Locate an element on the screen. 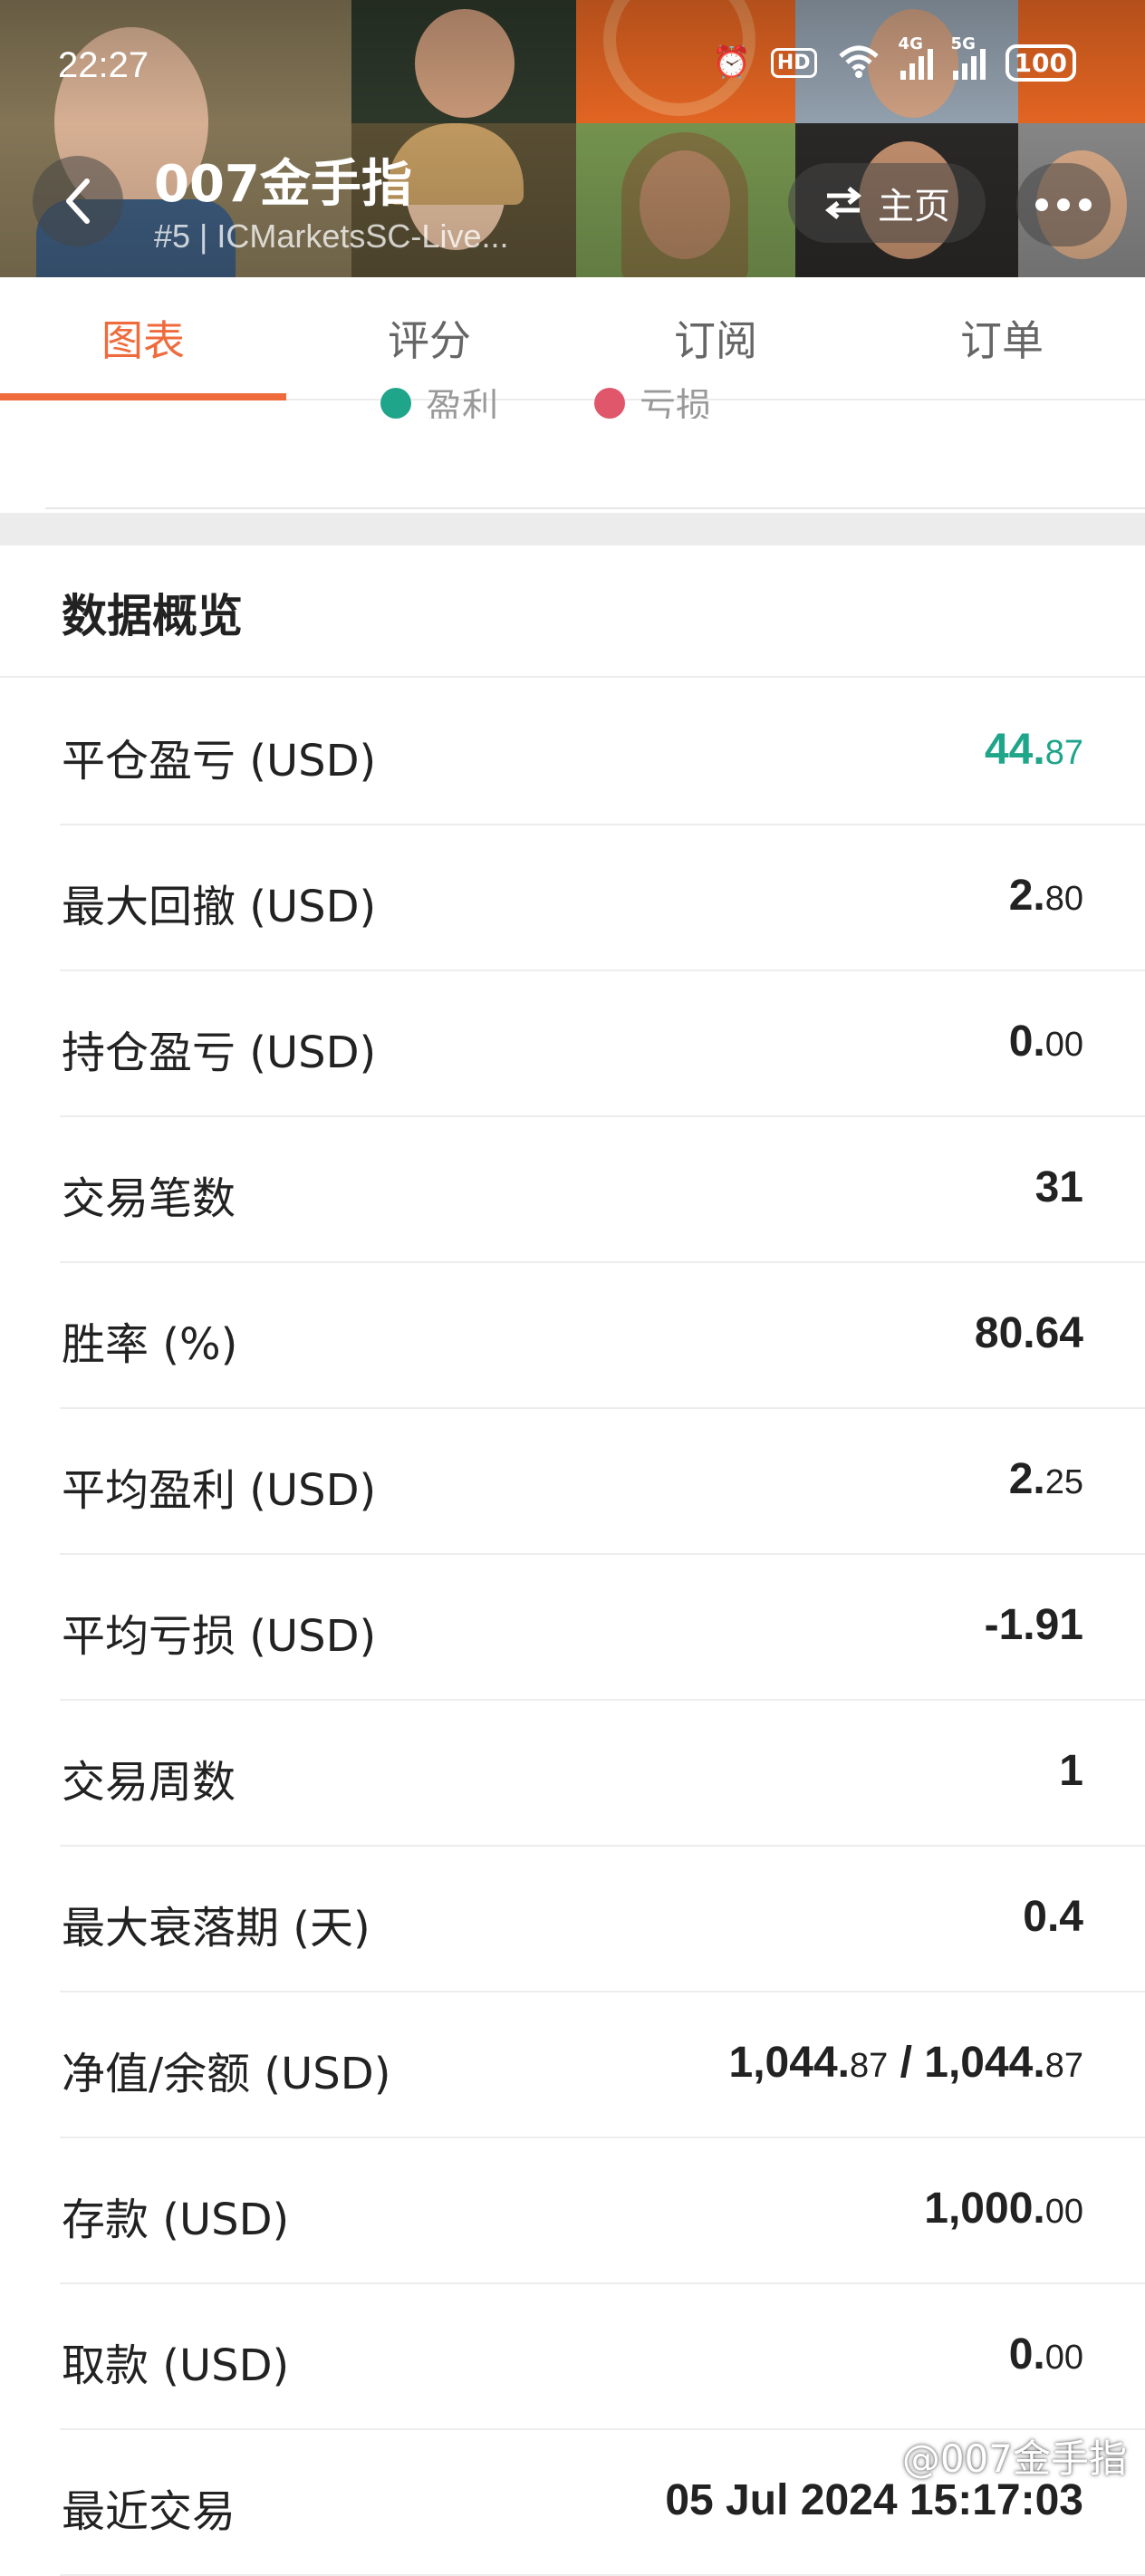 This screenshot has height=2576, width=1145. stat-value-integer: 80.64 is located at coordinates (1029, 1333).